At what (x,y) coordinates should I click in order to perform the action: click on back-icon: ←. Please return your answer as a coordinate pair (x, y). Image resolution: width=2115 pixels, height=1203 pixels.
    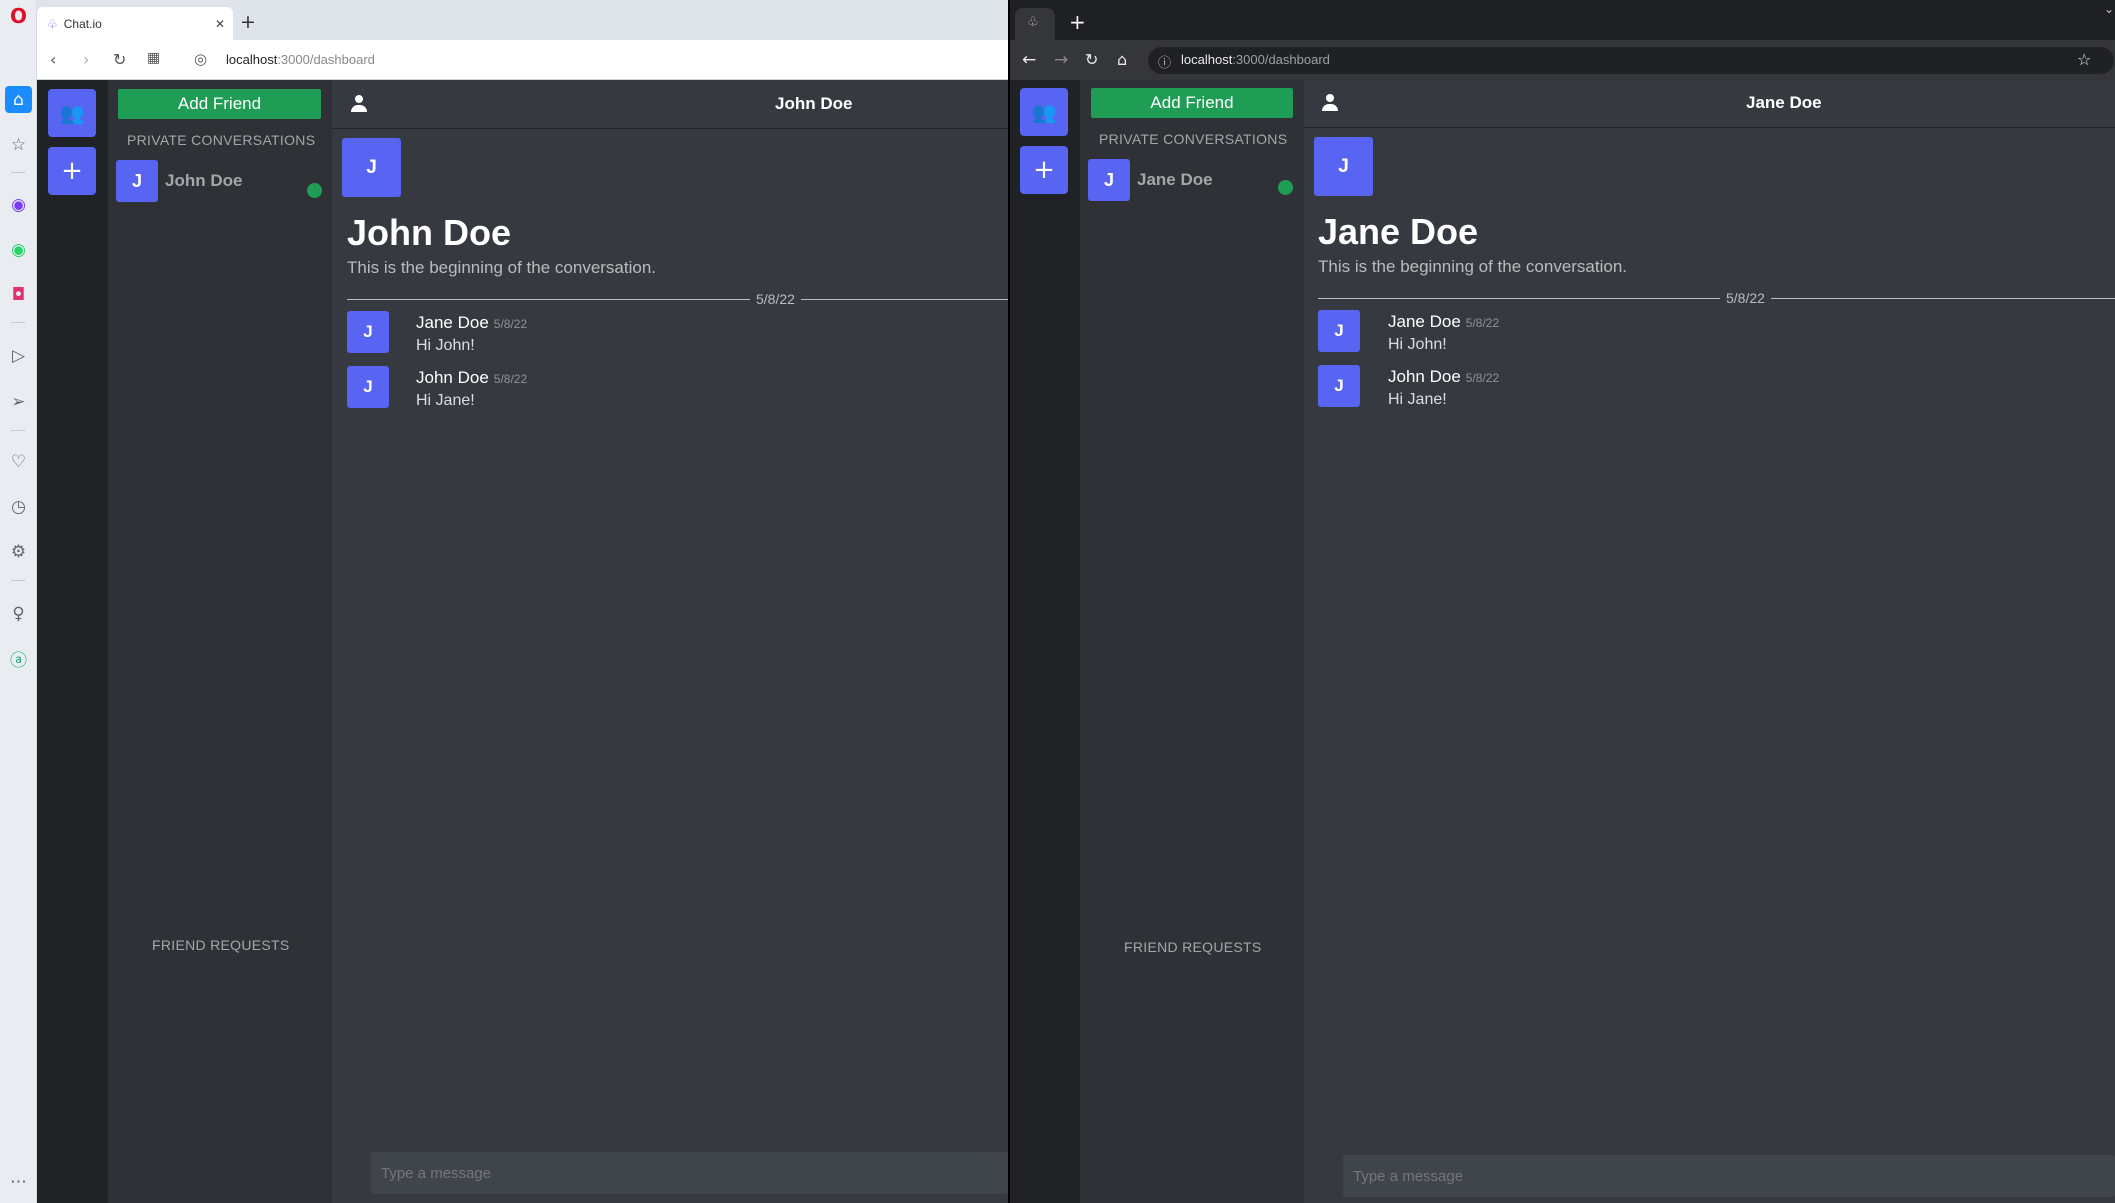
    Looking at the image, I should click on (1029, 60).